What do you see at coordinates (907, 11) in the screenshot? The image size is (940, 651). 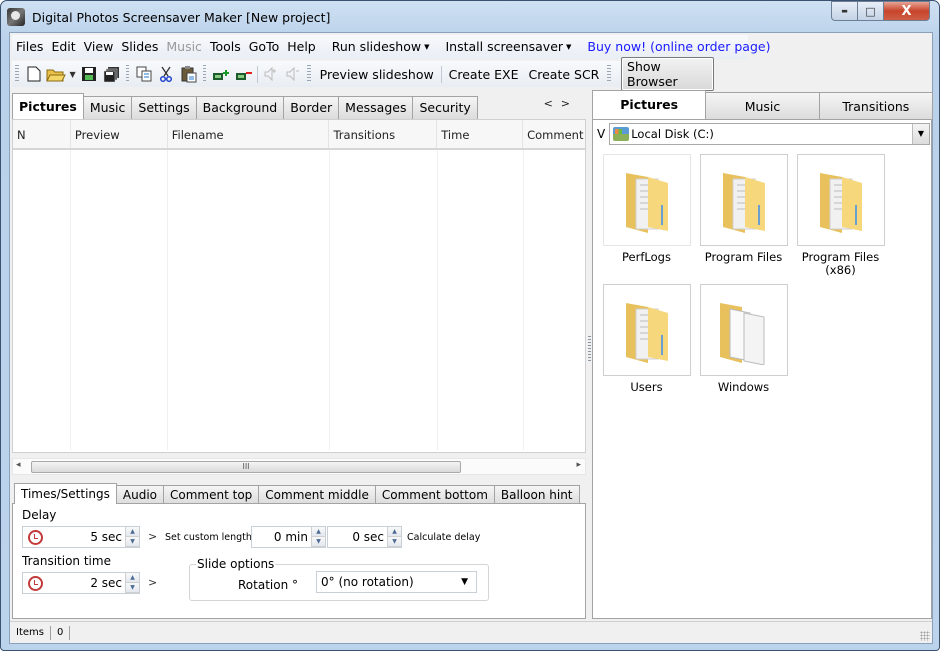 I see `close-button: X` at bounding box center [907, 11].